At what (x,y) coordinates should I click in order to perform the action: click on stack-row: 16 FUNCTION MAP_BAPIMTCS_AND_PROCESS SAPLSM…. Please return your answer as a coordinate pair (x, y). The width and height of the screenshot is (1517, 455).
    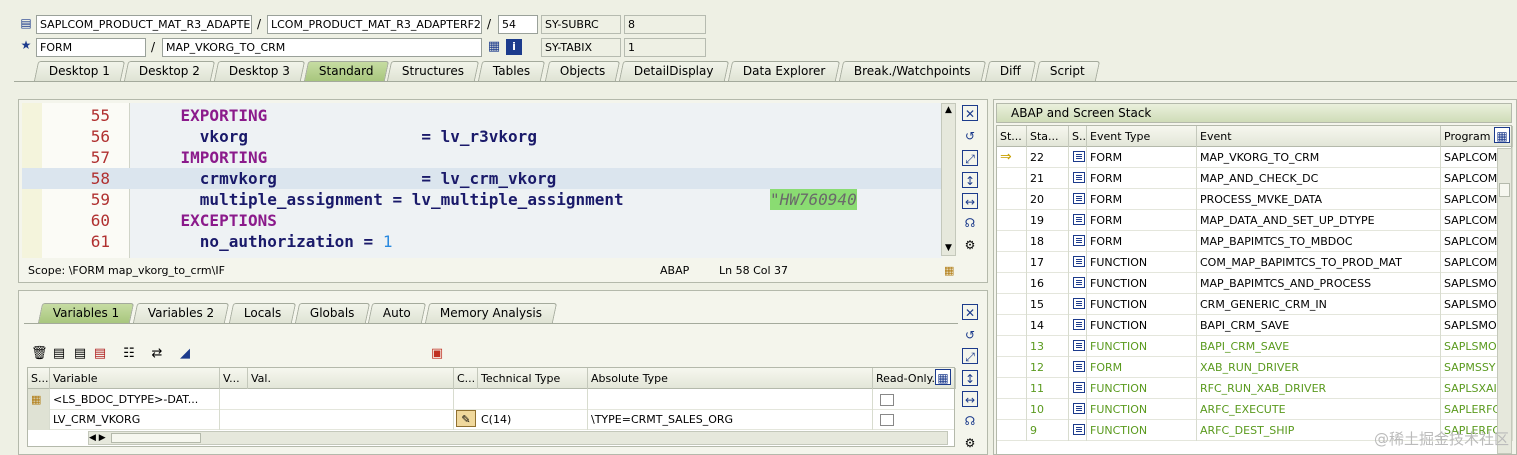
    Looking at the image, I should click on (1255, 283).